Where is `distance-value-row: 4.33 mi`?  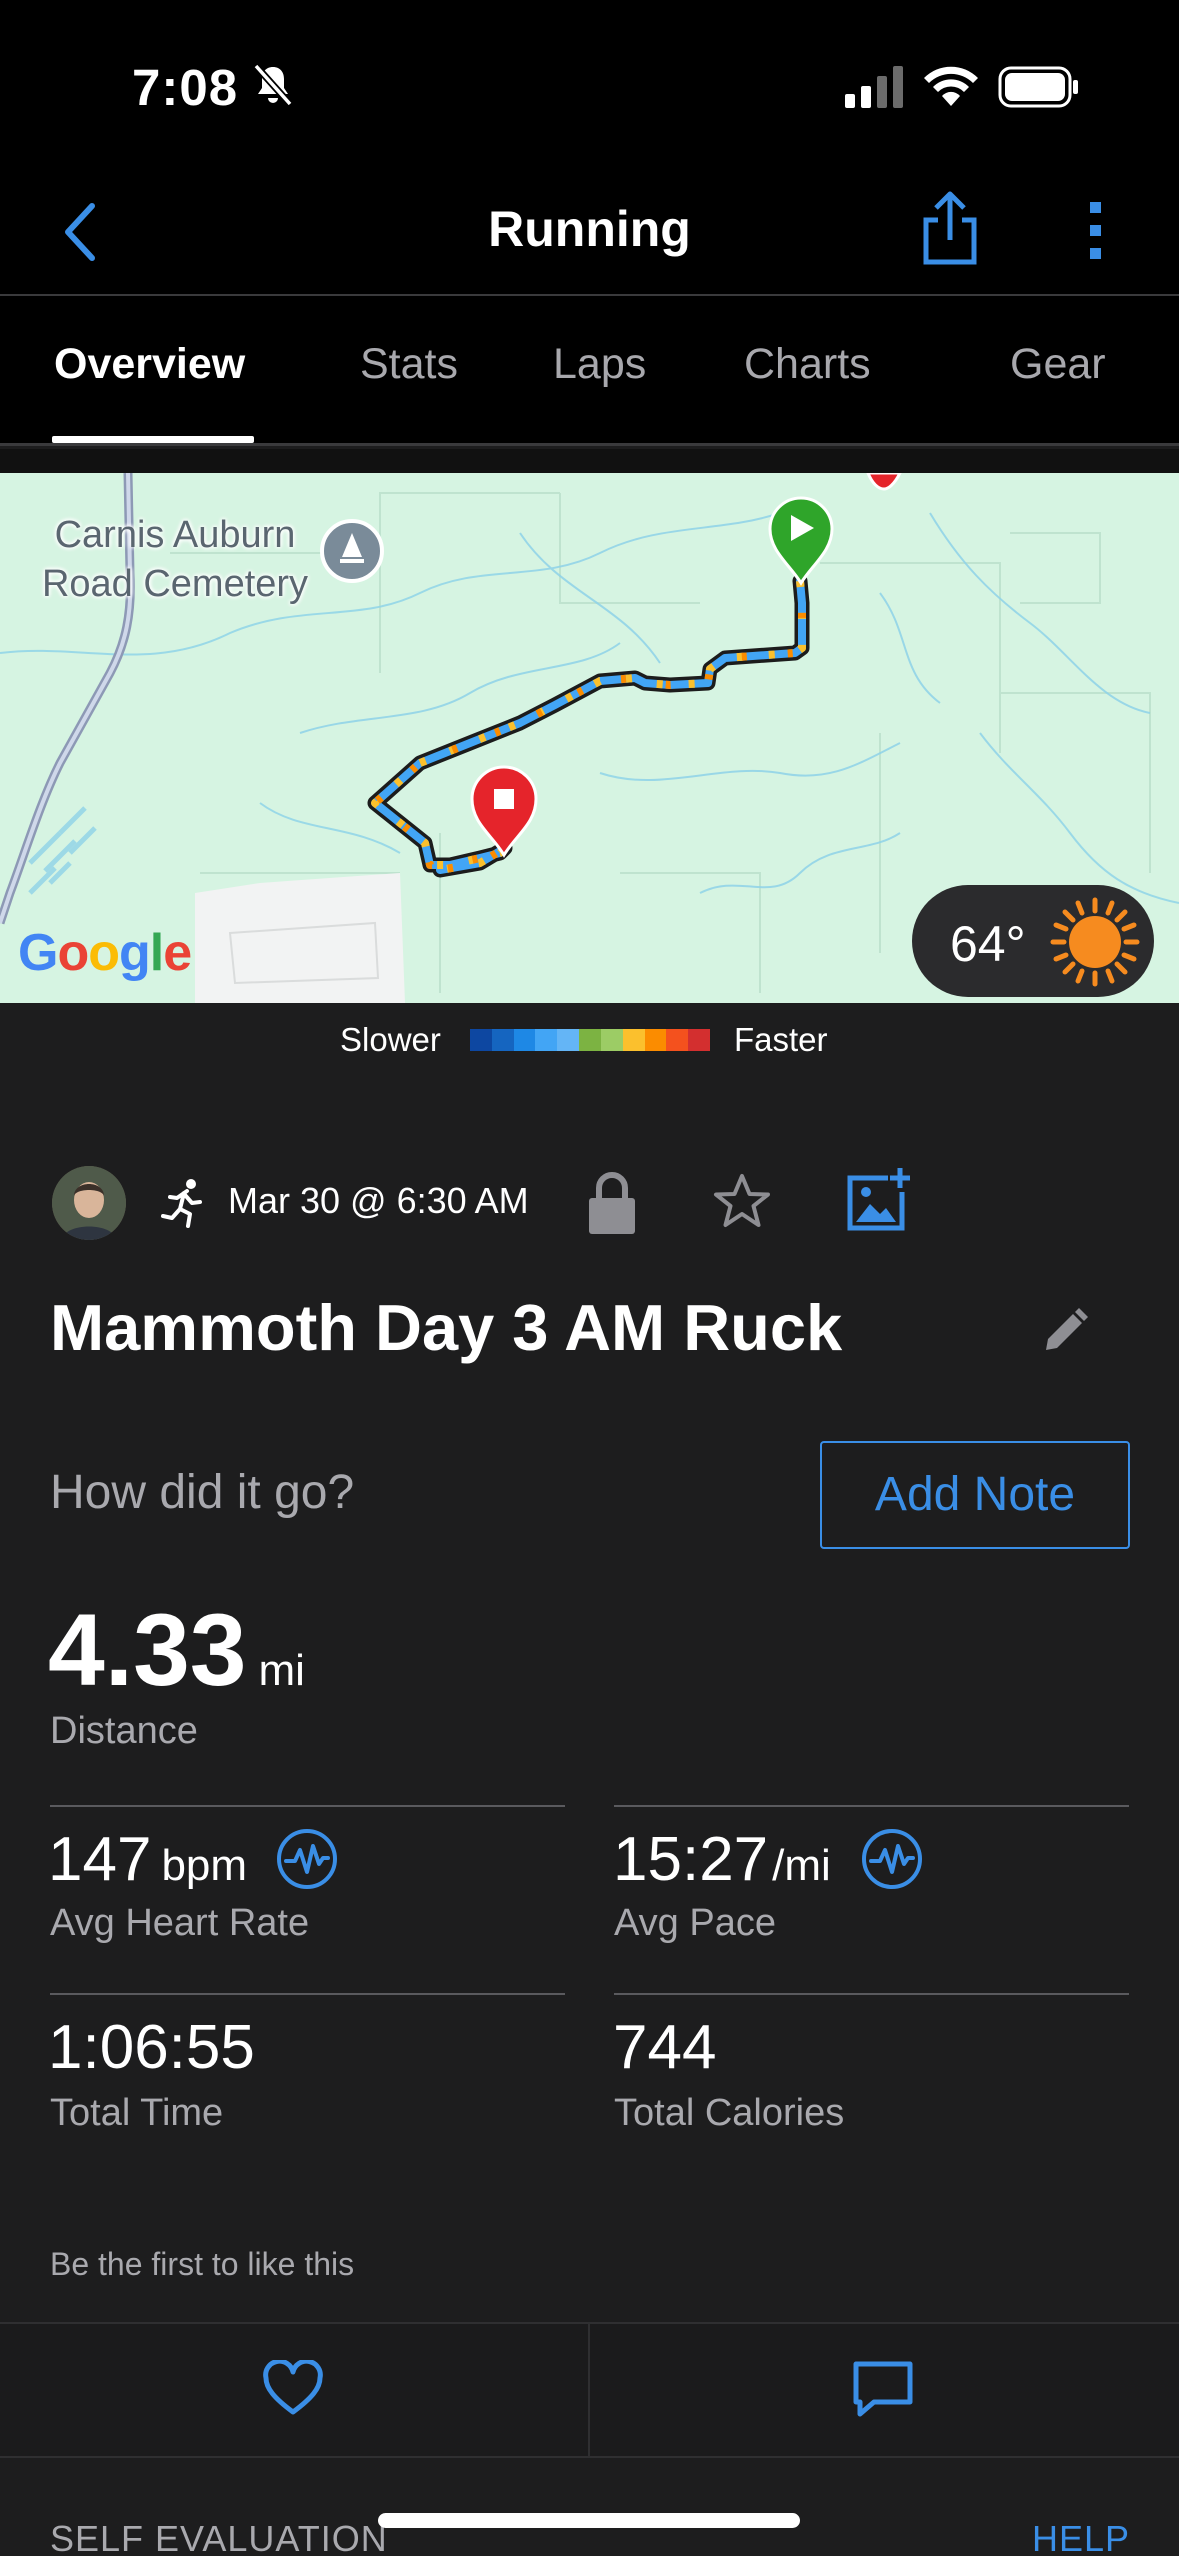
distance-value-row: 4.33 mi is located at coordinates (176, 1650).